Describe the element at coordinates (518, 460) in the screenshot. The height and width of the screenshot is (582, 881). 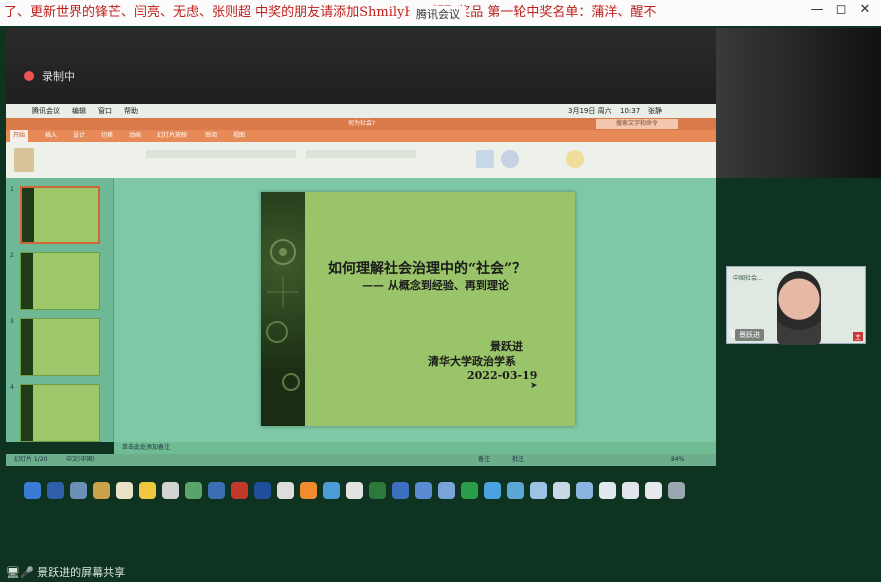
I see `status-comments-button: 批注` at that location.